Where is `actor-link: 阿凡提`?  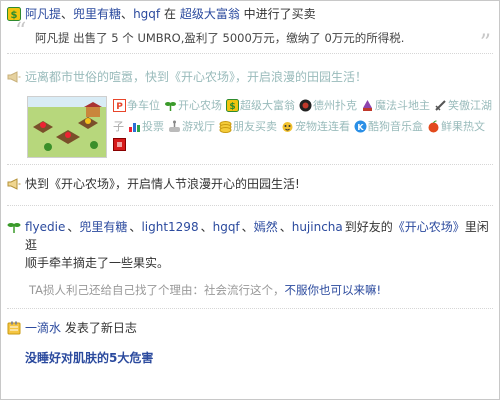
actor-link: 阿凡提 is located at coordinates (43, 14).